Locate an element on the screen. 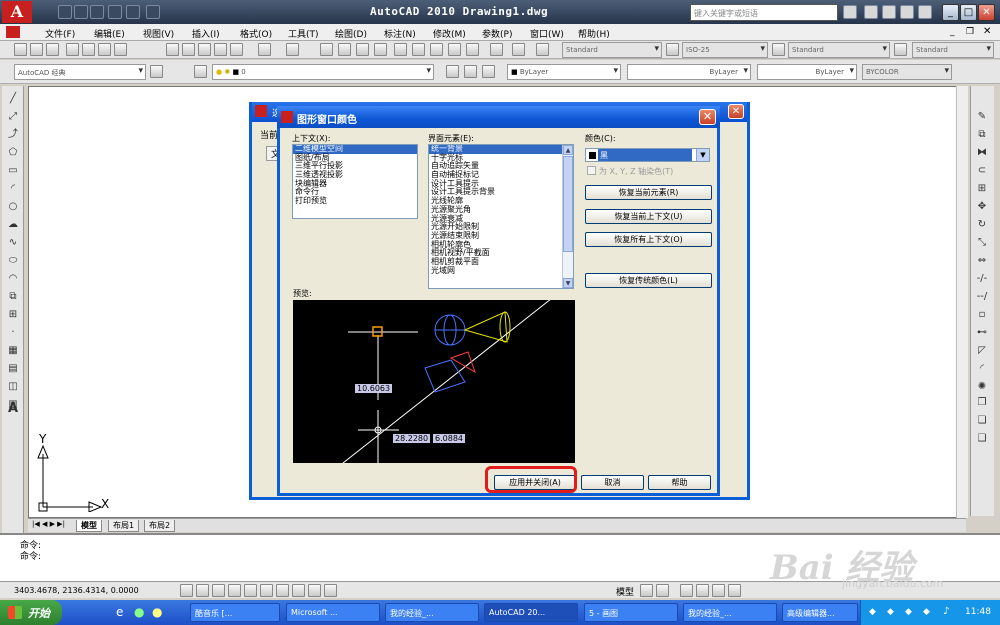 This screenshot has height=625, width=1000. osnap-icon is located at coordinates (250, 590).